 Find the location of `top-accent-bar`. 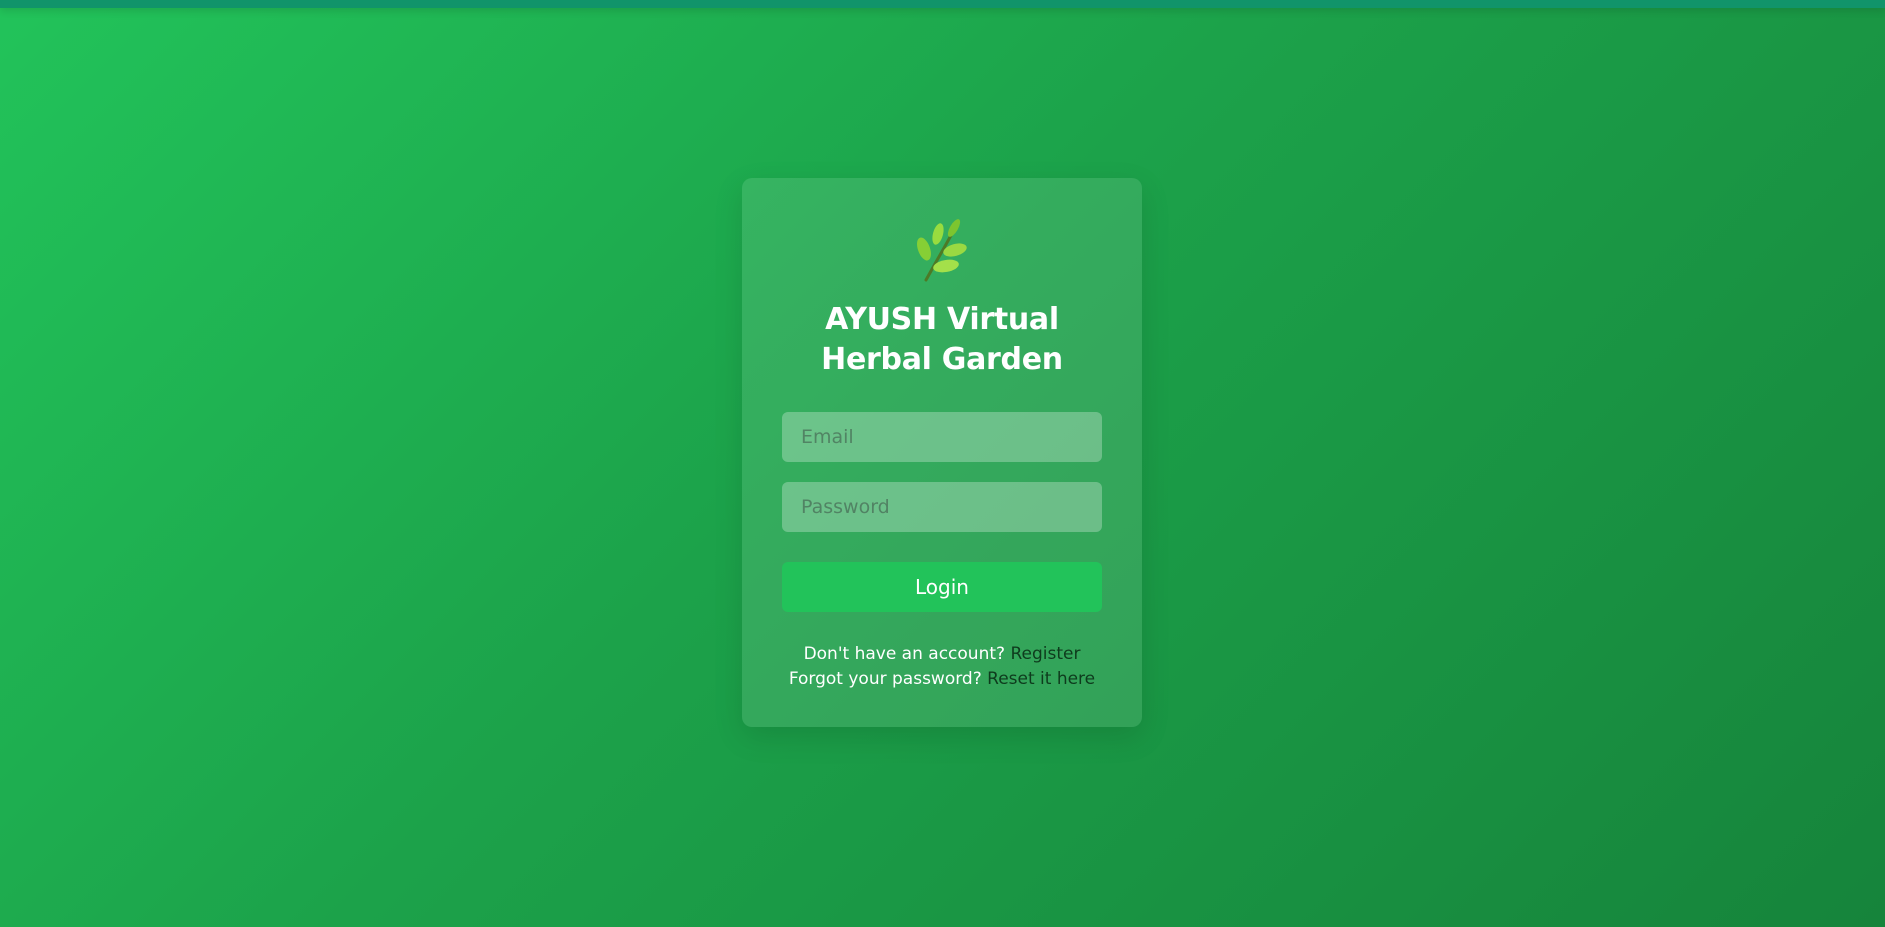

top-accent-bar is located at coordinates (942, 4).